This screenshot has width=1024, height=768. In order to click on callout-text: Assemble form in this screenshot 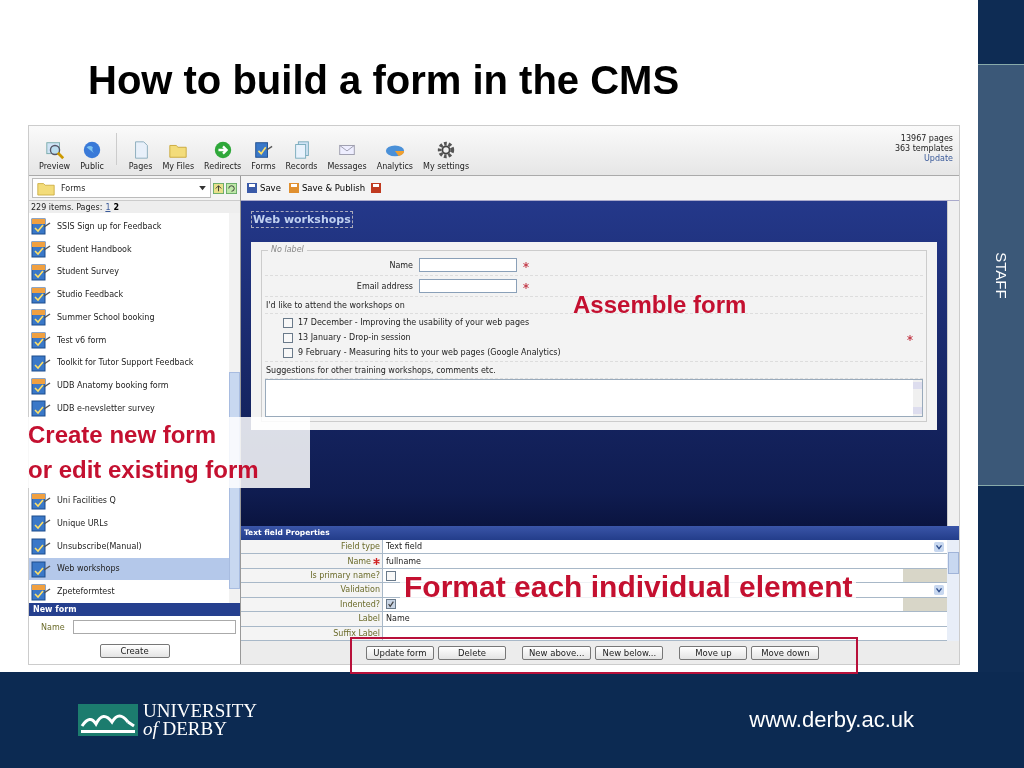, I will do `click(660, 305)`.